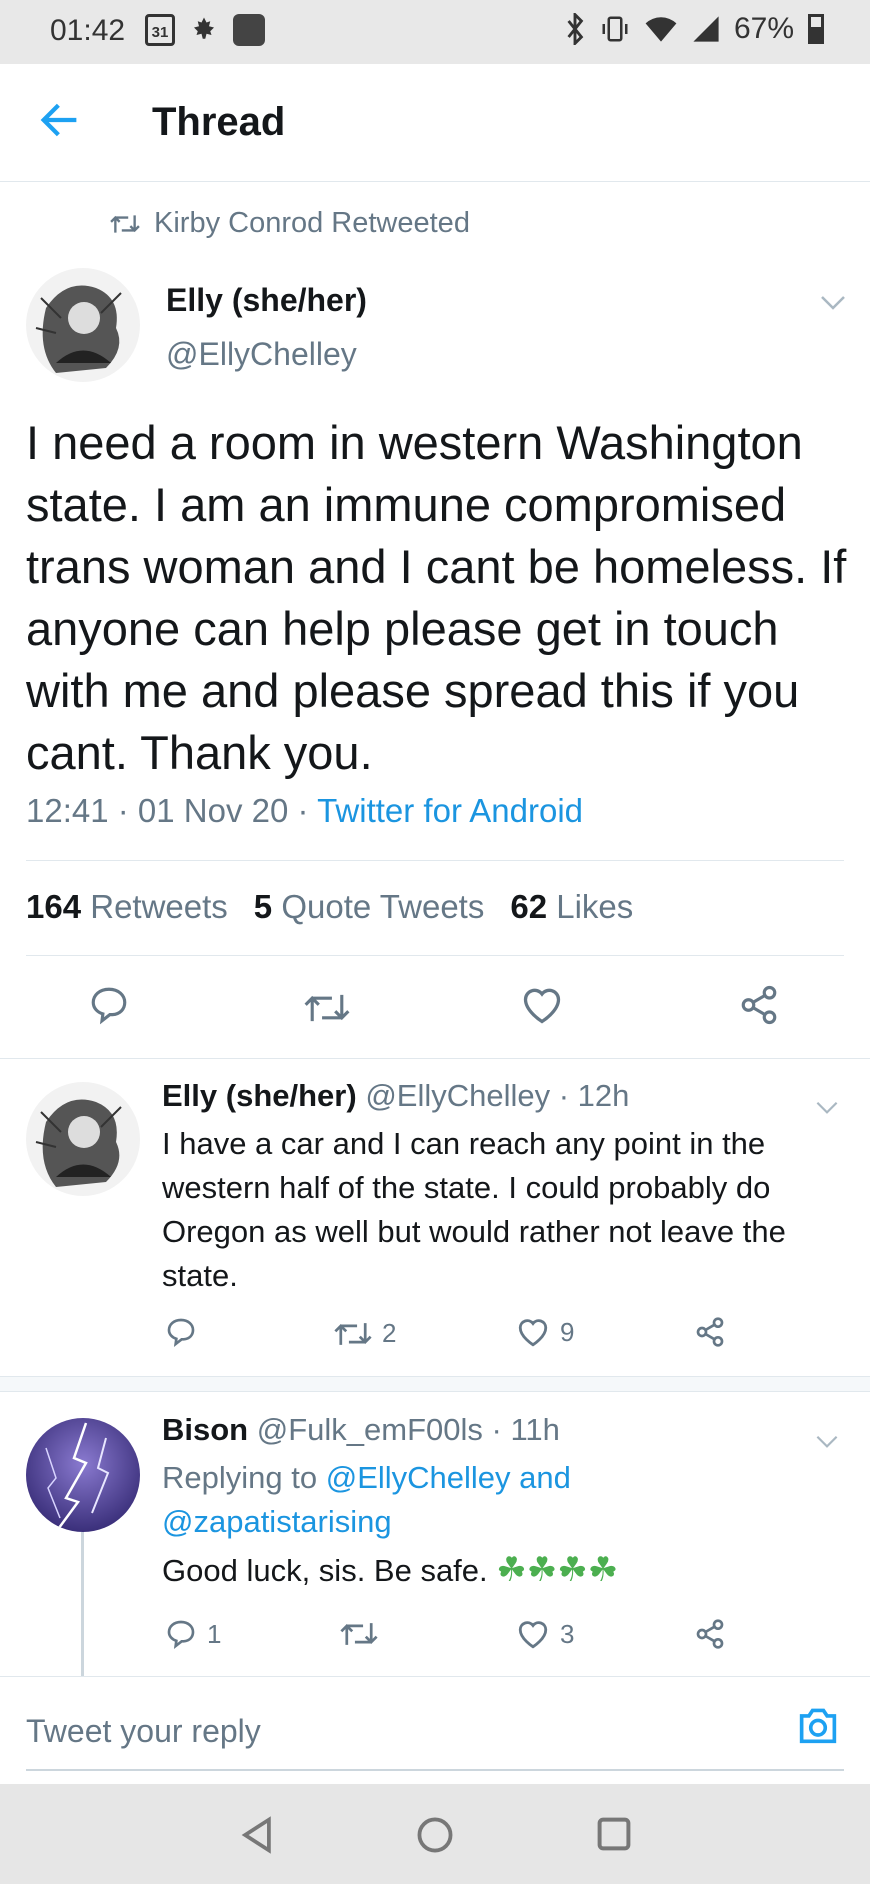 This screenshot has height=1884, width=870. I want to click on nav-home-icon, so click(435, 1837).